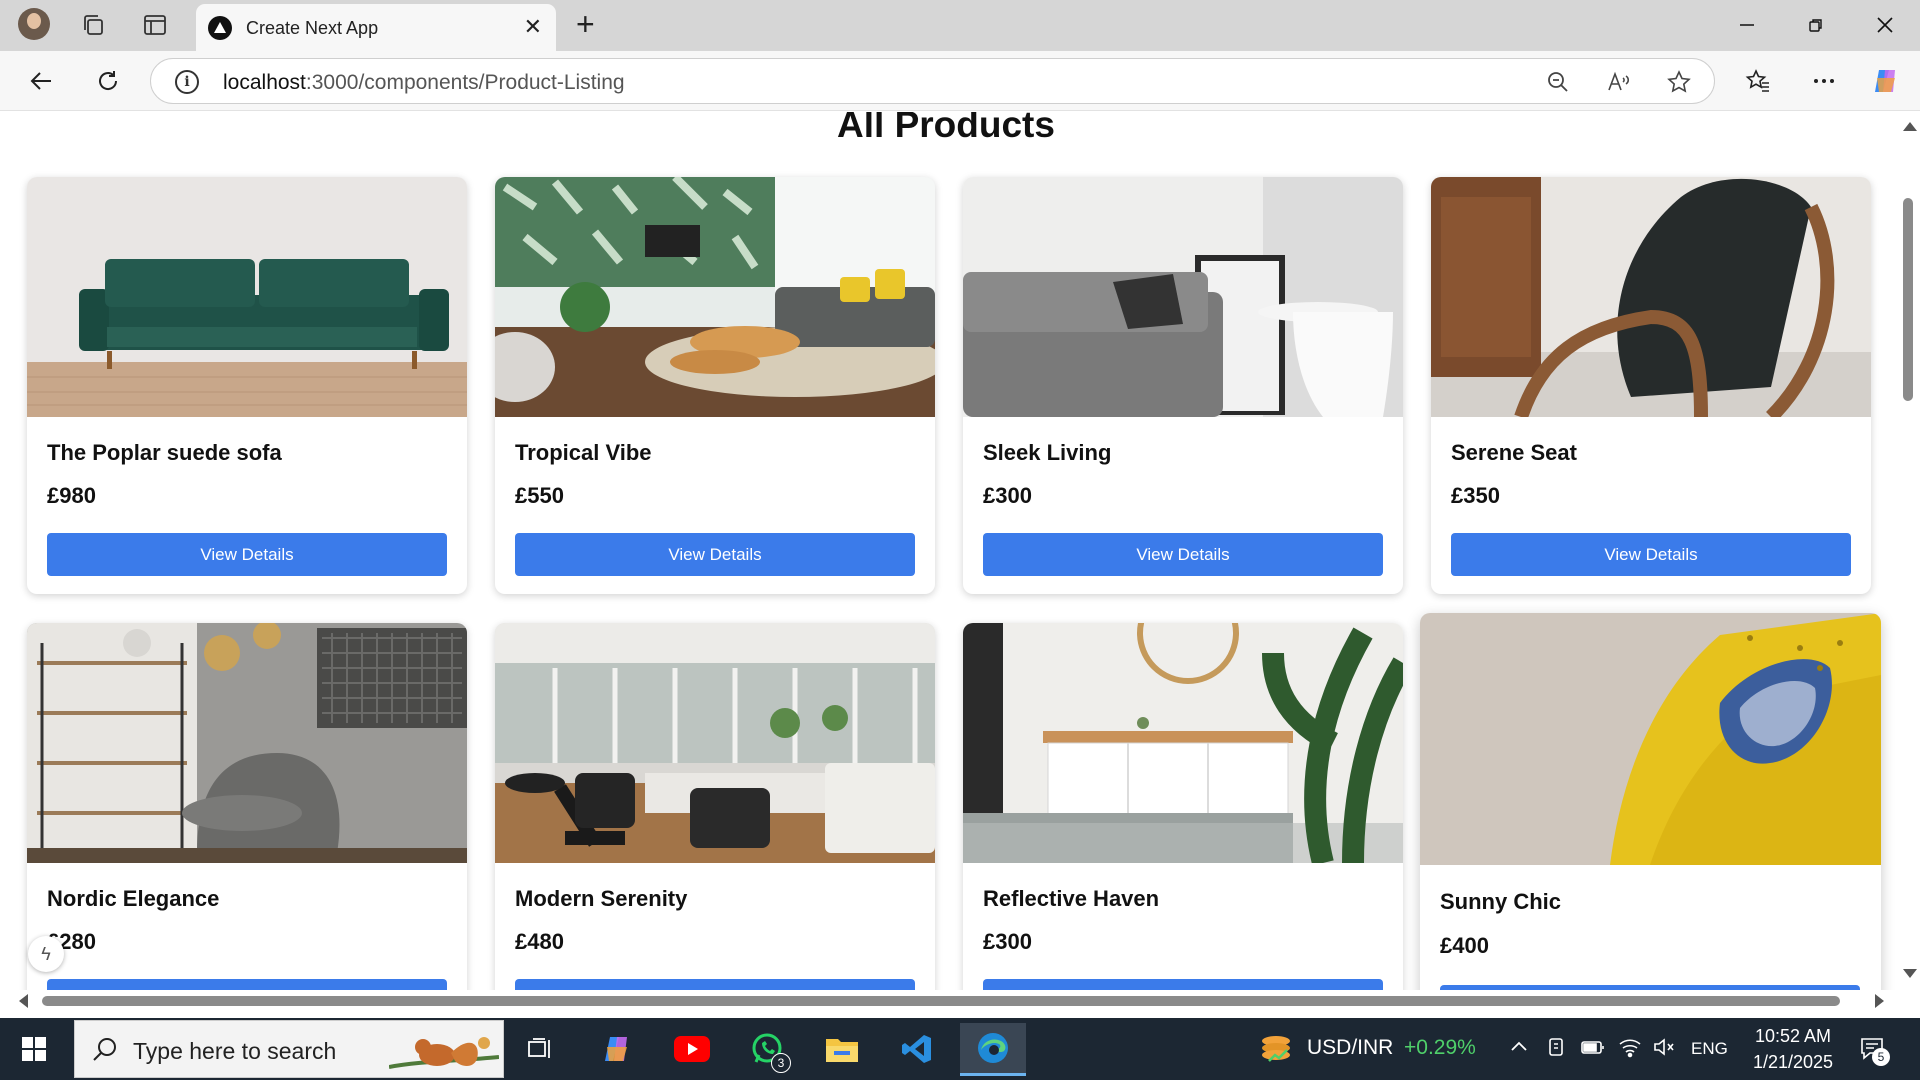  What do you see at coordinates (133, 898) in the screenshot?
I see `product-name: Nordic Elegance` at bounding box center [133, 898].